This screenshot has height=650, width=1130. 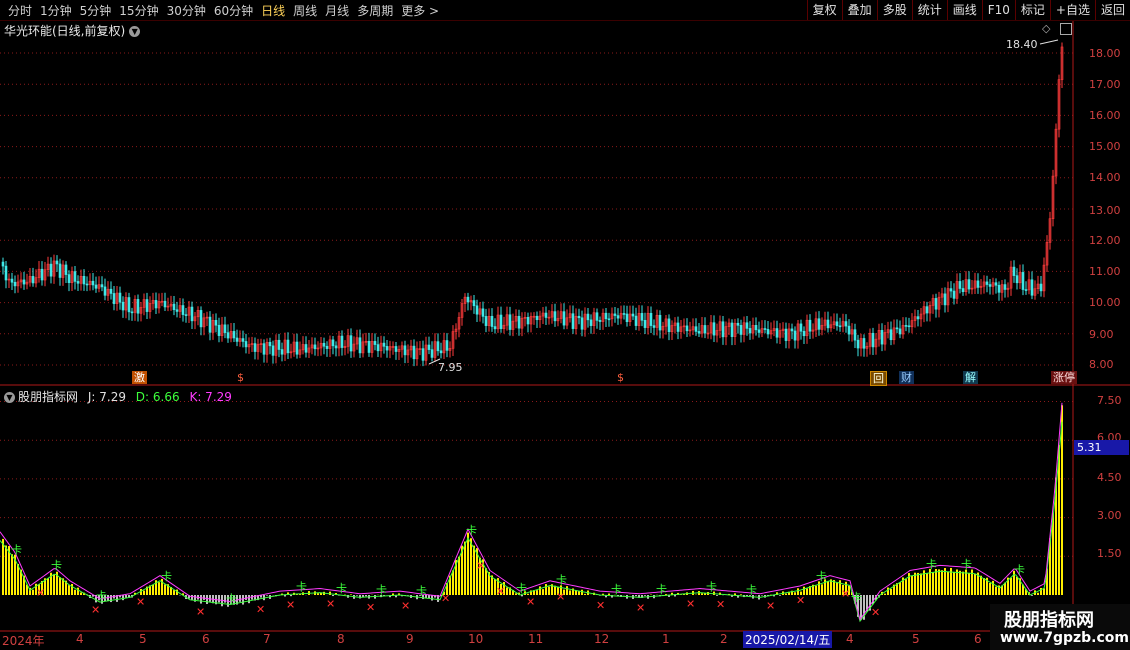 What do you see at coordinates (1112, 10) in the screenshot?
I see `back-button: 返回` at bounding box center [1112, 10].